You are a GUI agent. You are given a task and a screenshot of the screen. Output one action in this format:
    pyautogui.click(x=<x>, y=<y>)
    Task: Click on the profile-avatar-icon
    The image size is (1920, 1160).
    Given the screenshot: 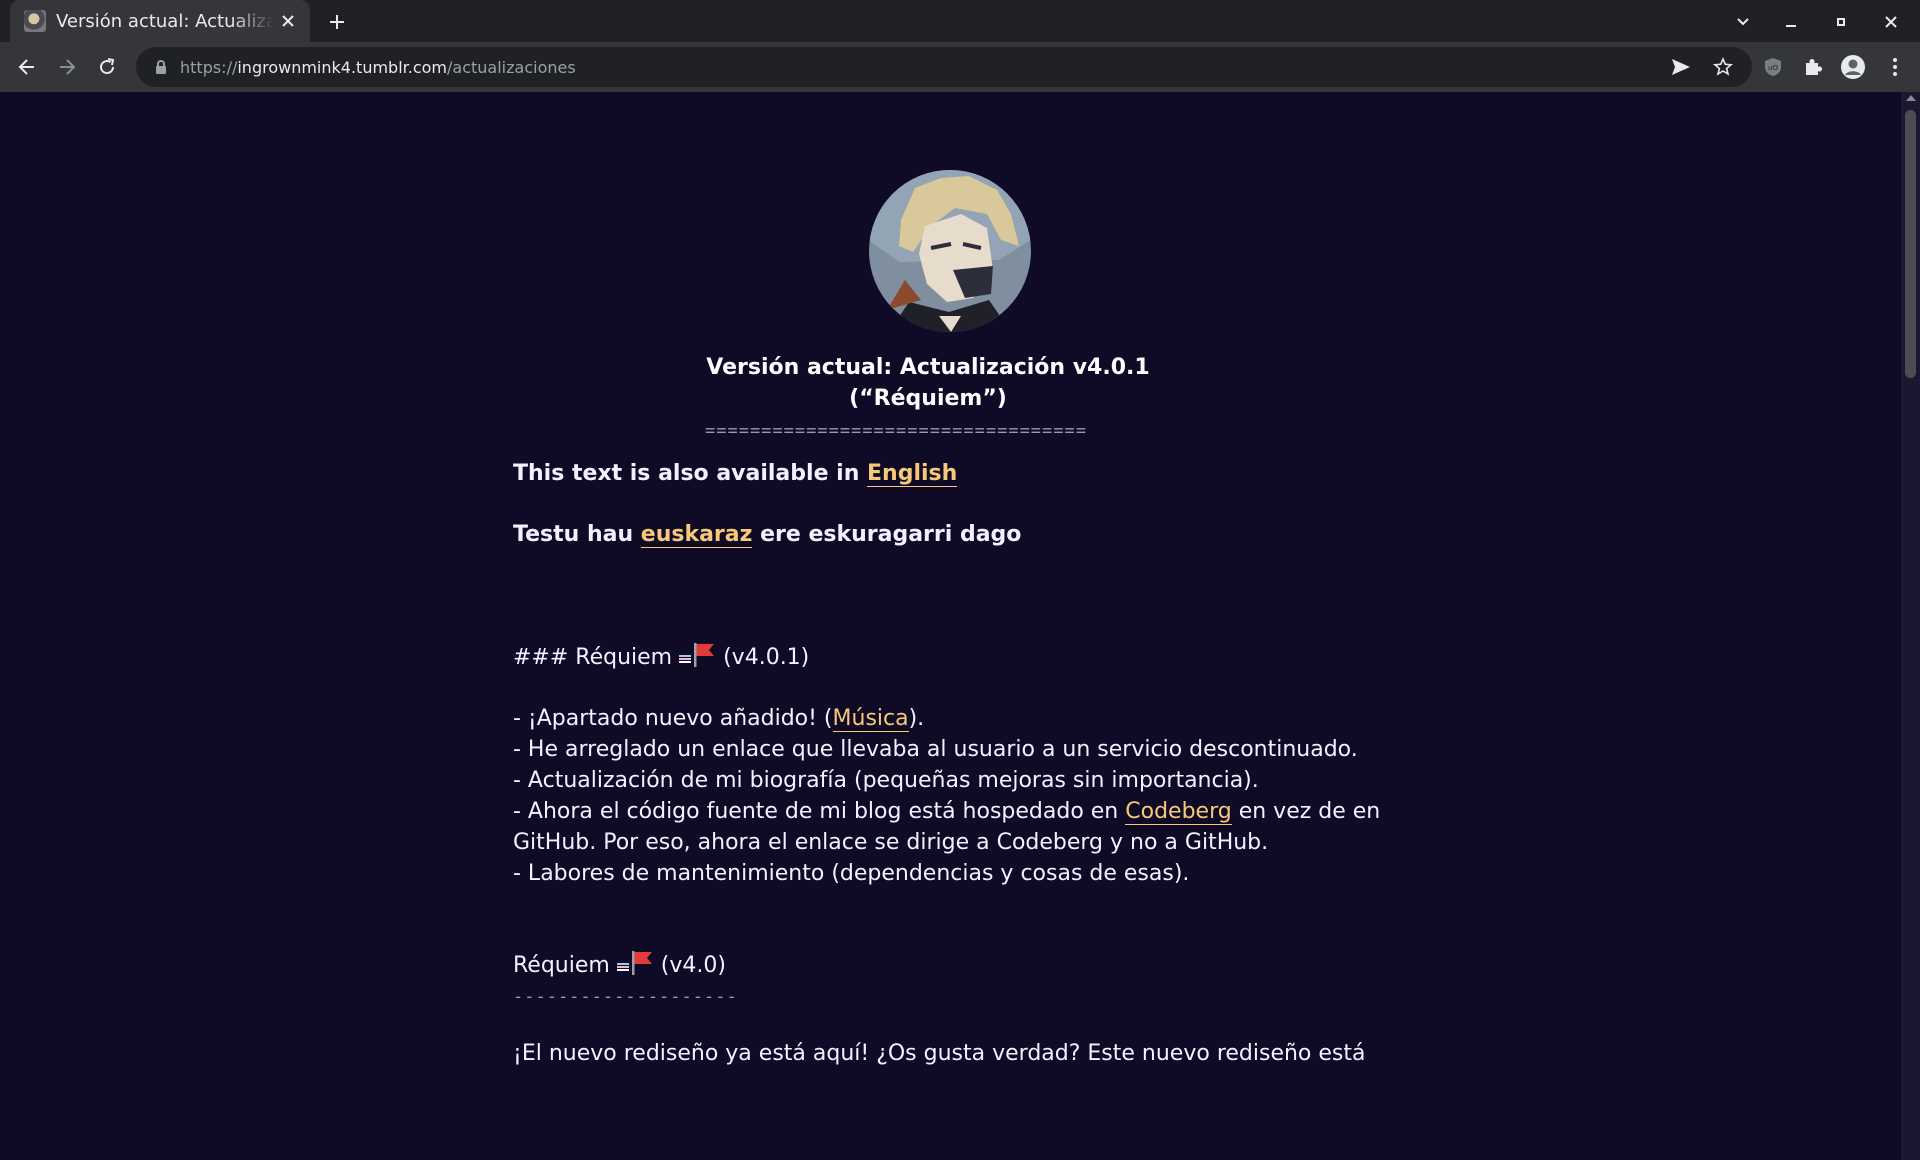 What is the action you would take?
    pyautogui.click(x=1853, y=67)
    